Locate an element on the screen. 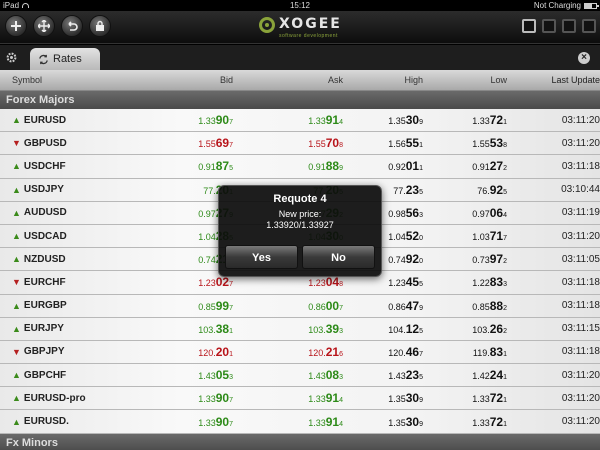 The image size is (600, 450). ask-price: 120.216 is located at coordinates (288, 352).